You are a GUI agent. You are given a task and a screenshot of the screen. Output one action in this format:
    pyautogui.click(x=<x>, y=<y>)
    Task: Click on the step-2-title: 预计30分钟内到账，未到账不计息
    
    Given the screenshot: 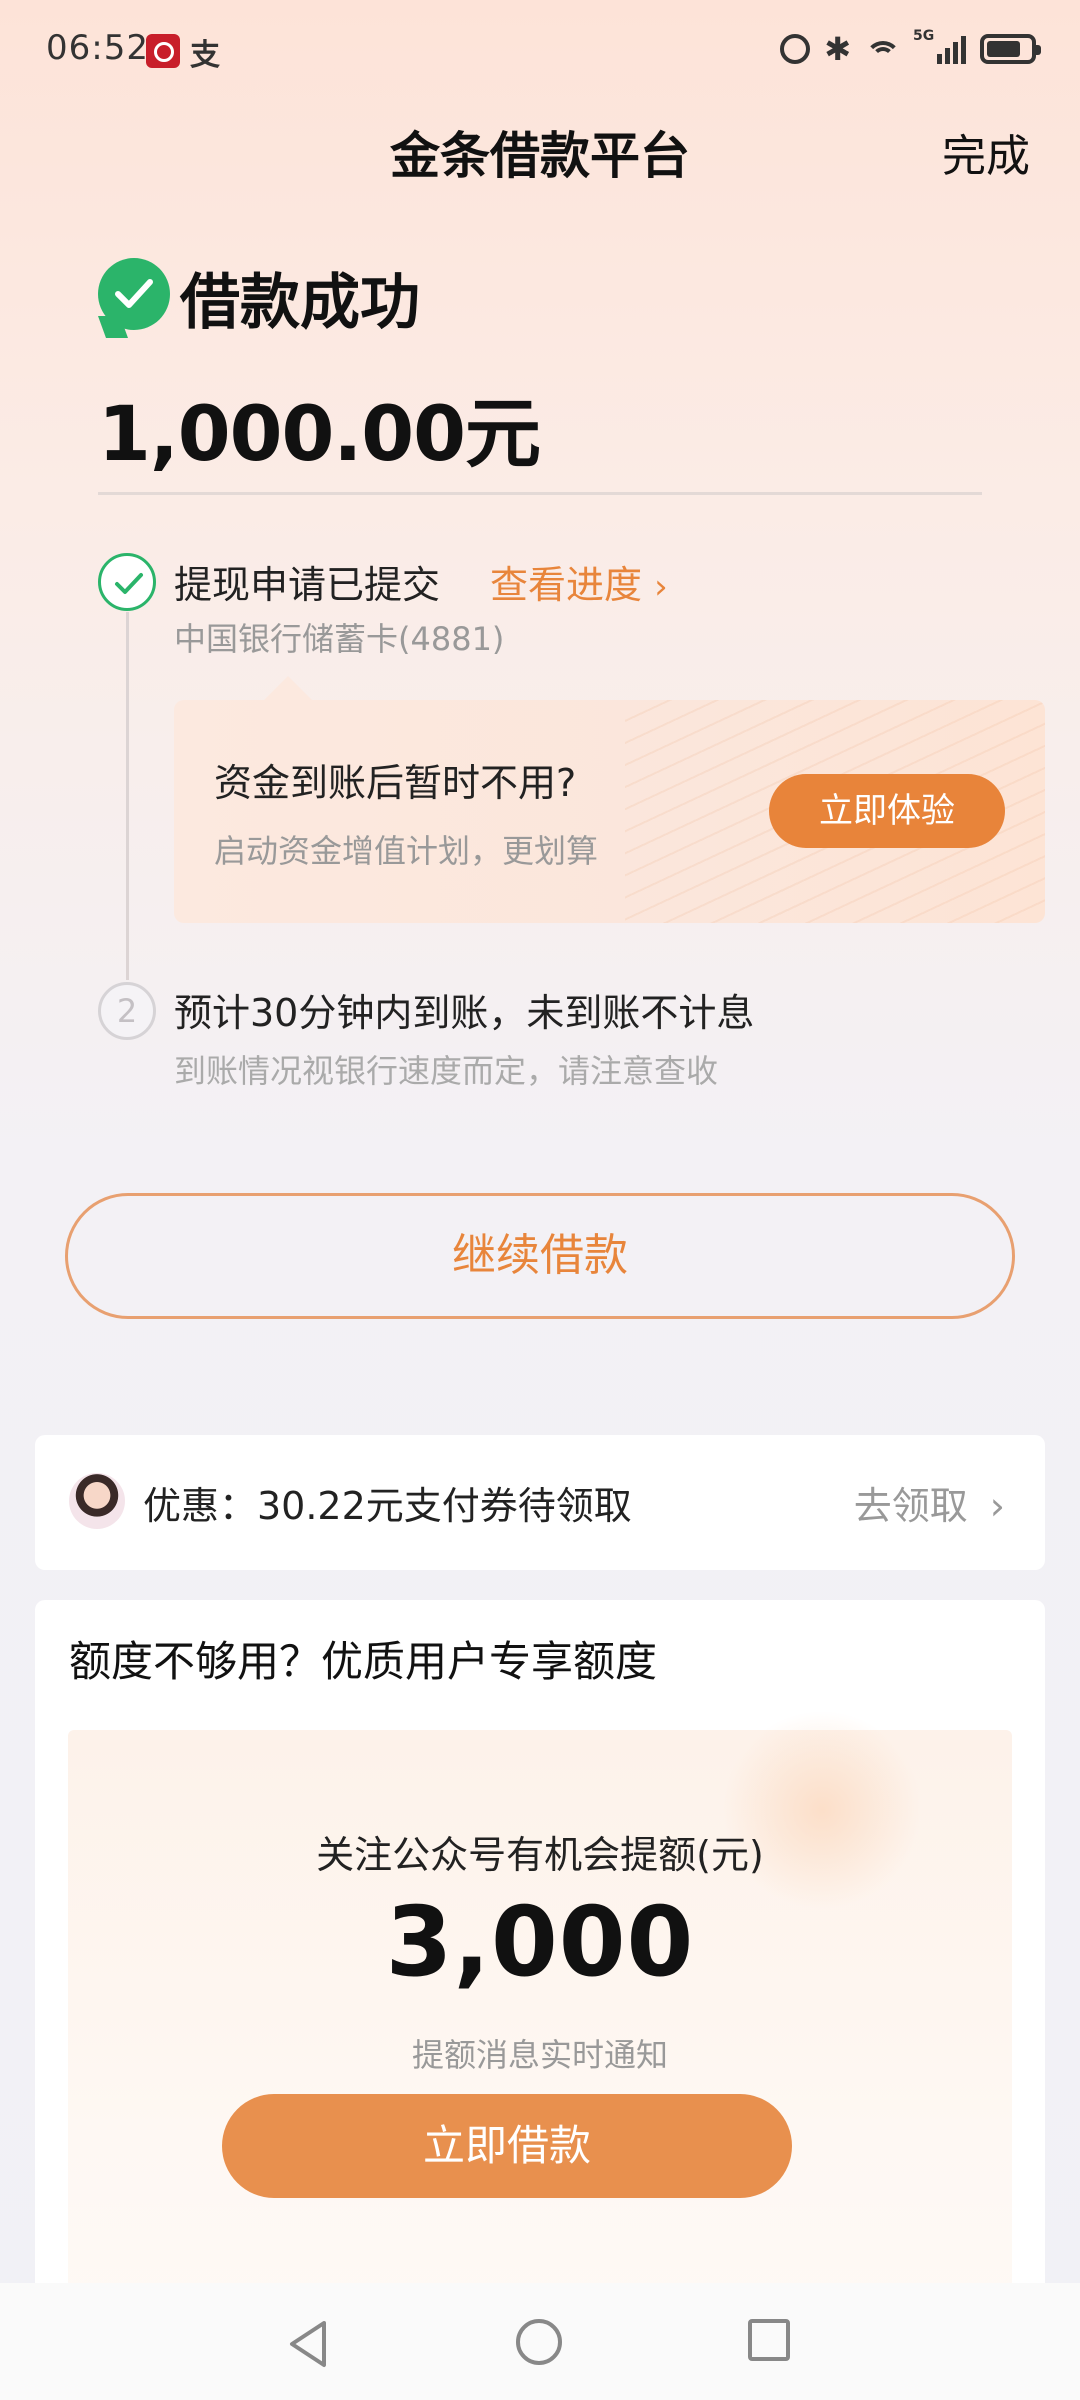 What is the action you would take?
    pyautogui.click(x=464, y=1013)
    